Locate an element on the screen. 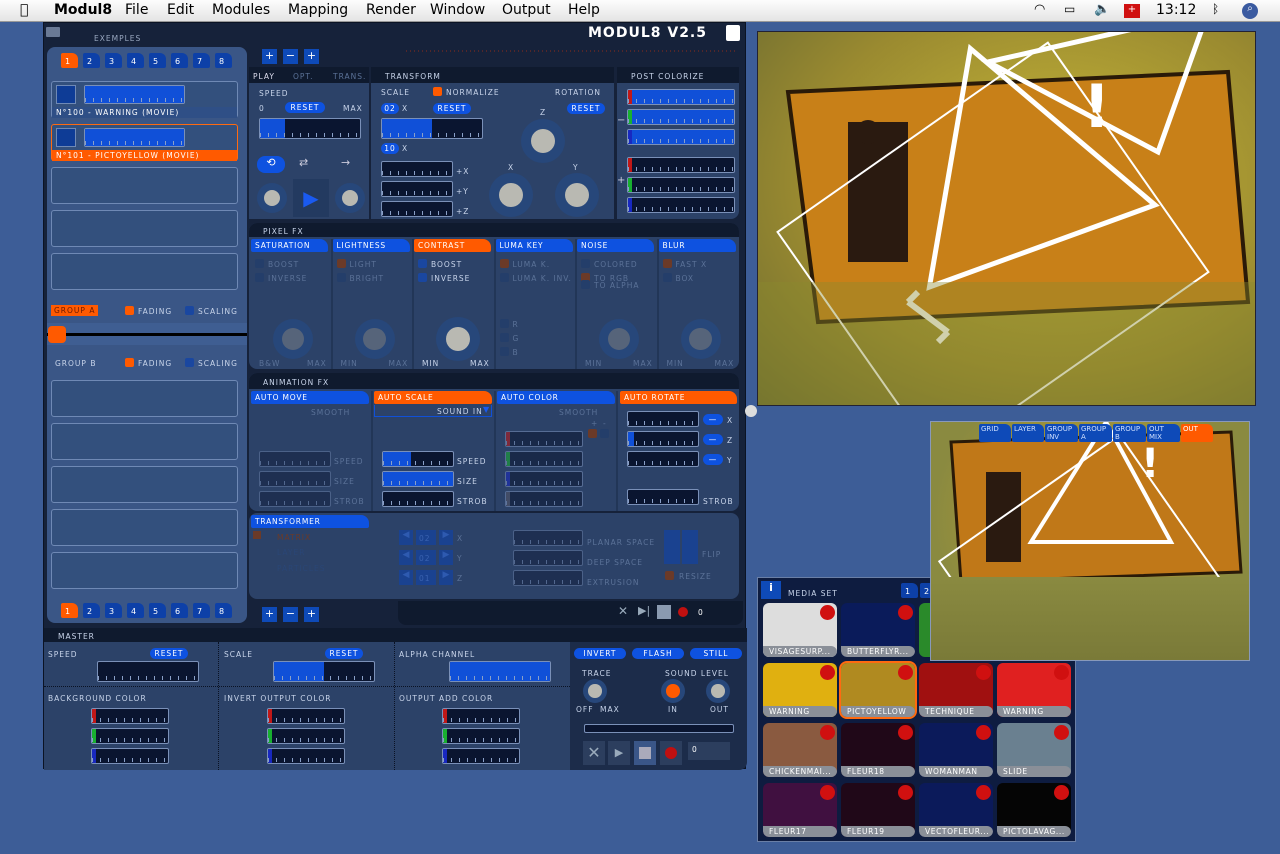  auto-move-toggle: AUTO MOVE is located at coordinates (310, 397).